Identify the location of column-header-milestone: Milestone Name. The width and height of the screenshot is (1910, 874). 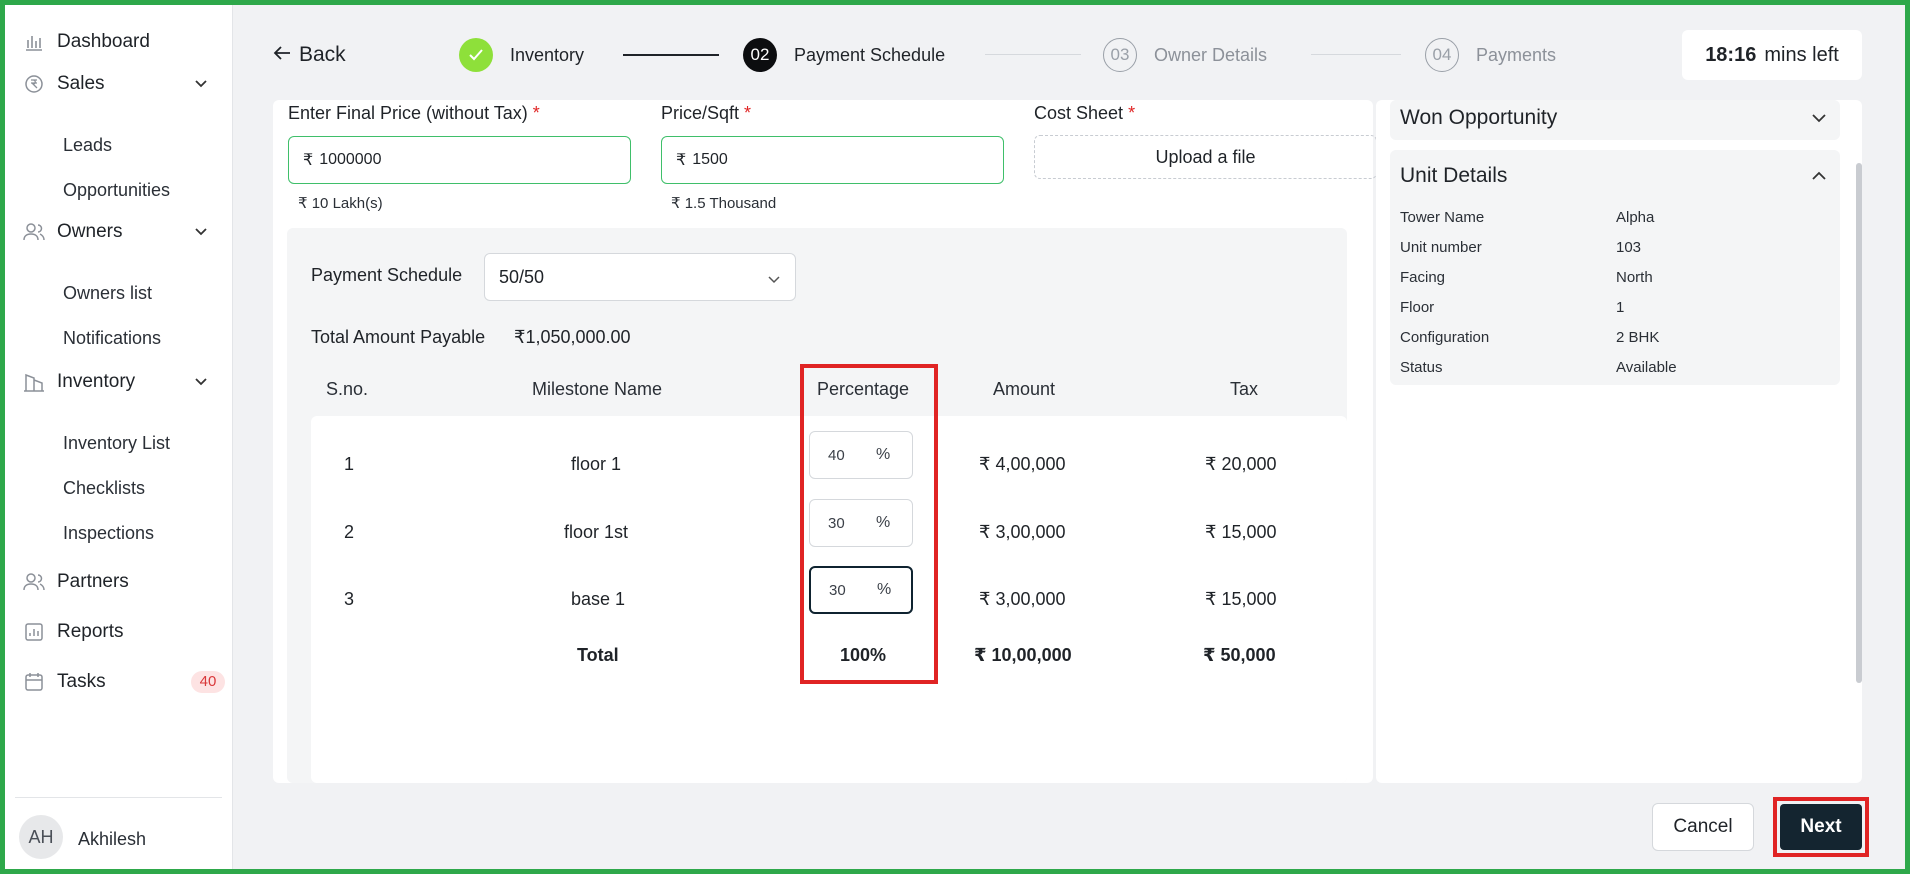
(597, 389).